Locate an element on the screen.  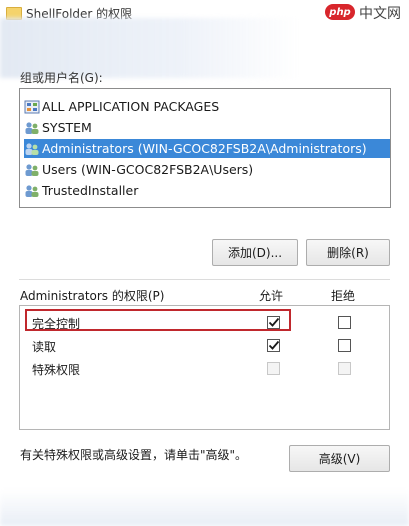
read-allow-checkbox is located at coordinates (273, 345).